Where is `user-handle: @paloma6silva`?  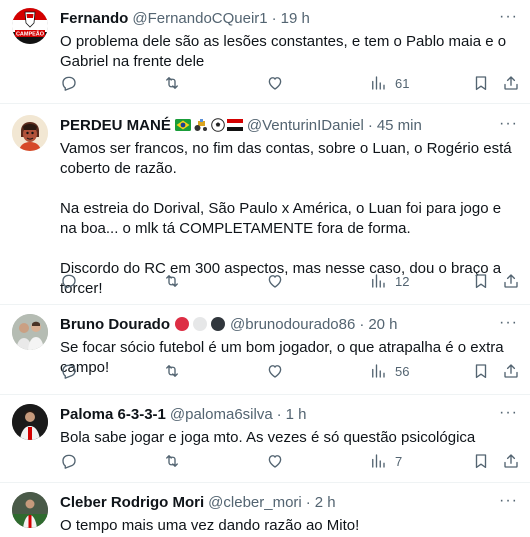 user-handle: @paloma6silva is located at coordinates (221, 414).